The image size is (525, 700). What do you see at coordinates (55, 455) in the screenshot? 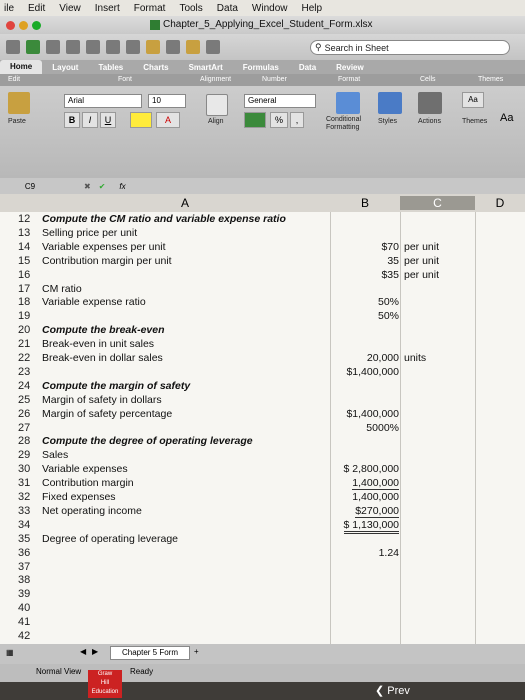
I see `cell-a: Sales` at bounding box center [55, 455].